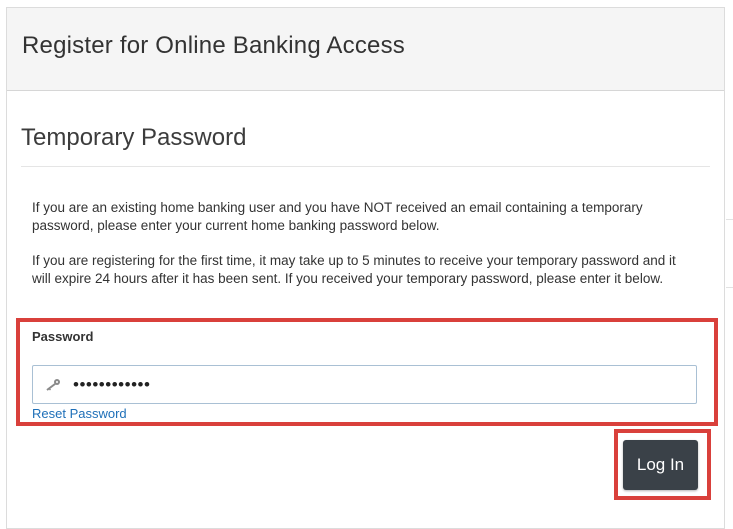  I want to click on password-value: ••••••••••••, so click(112, 384).